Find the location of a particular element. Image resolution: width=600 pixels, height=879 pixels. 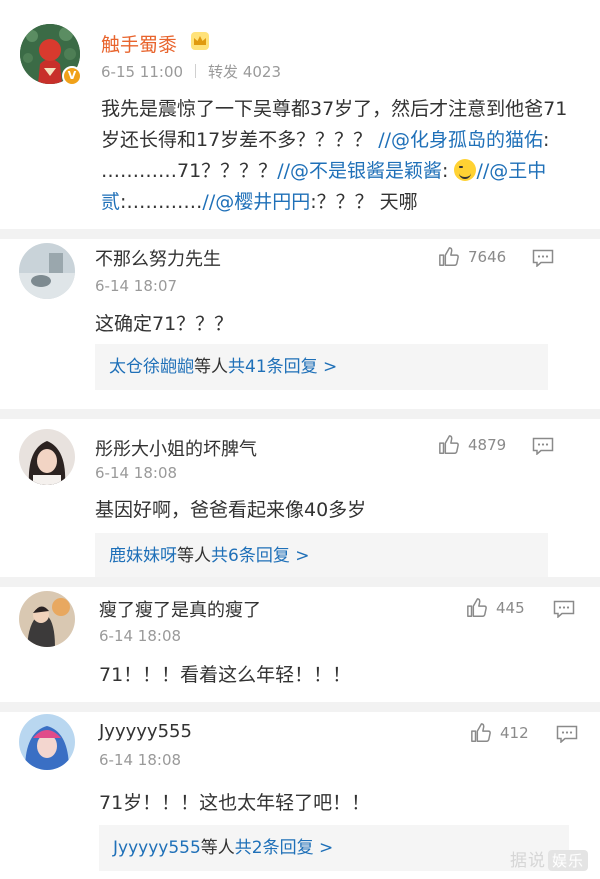

post-text-segment: :？？？ 天哪 is located at coordinates (364, 202).